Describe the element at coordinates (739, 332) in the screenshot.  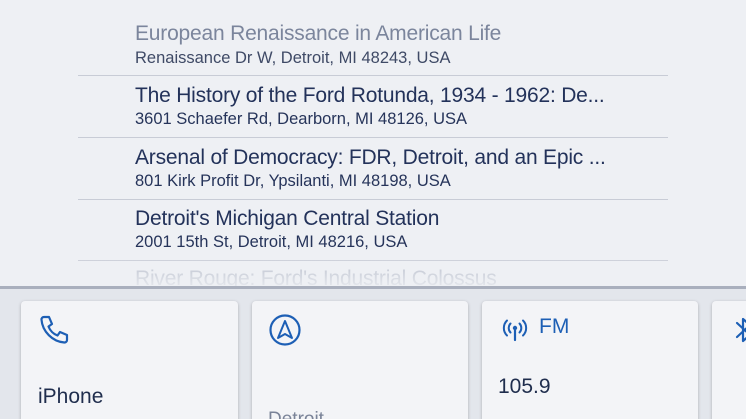
I see `bluetooth-icon` at that location.